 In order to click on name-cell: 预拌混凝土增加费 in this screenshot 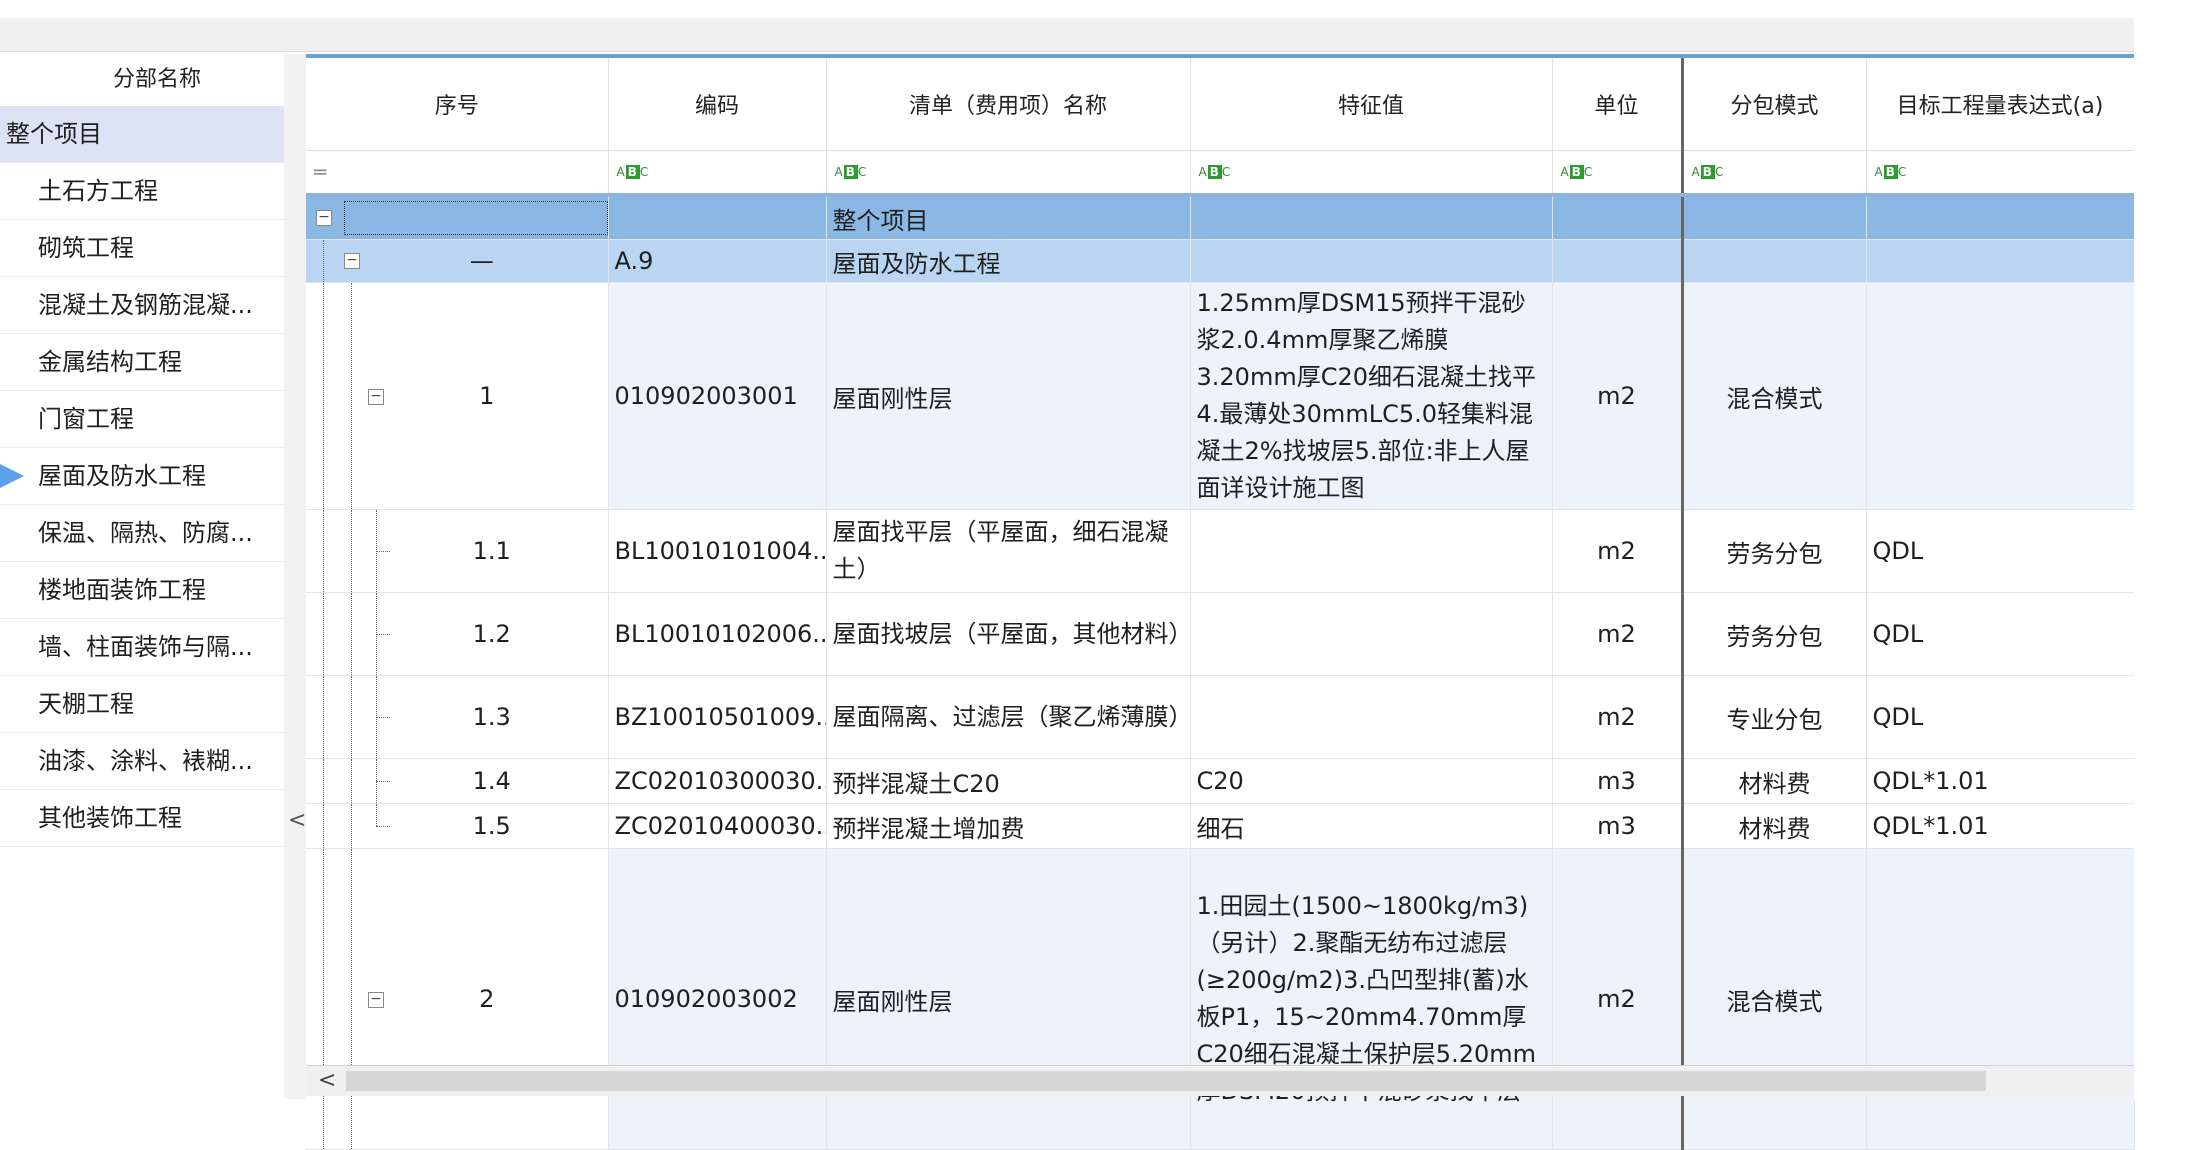, I will do `click(1008, 826)`.